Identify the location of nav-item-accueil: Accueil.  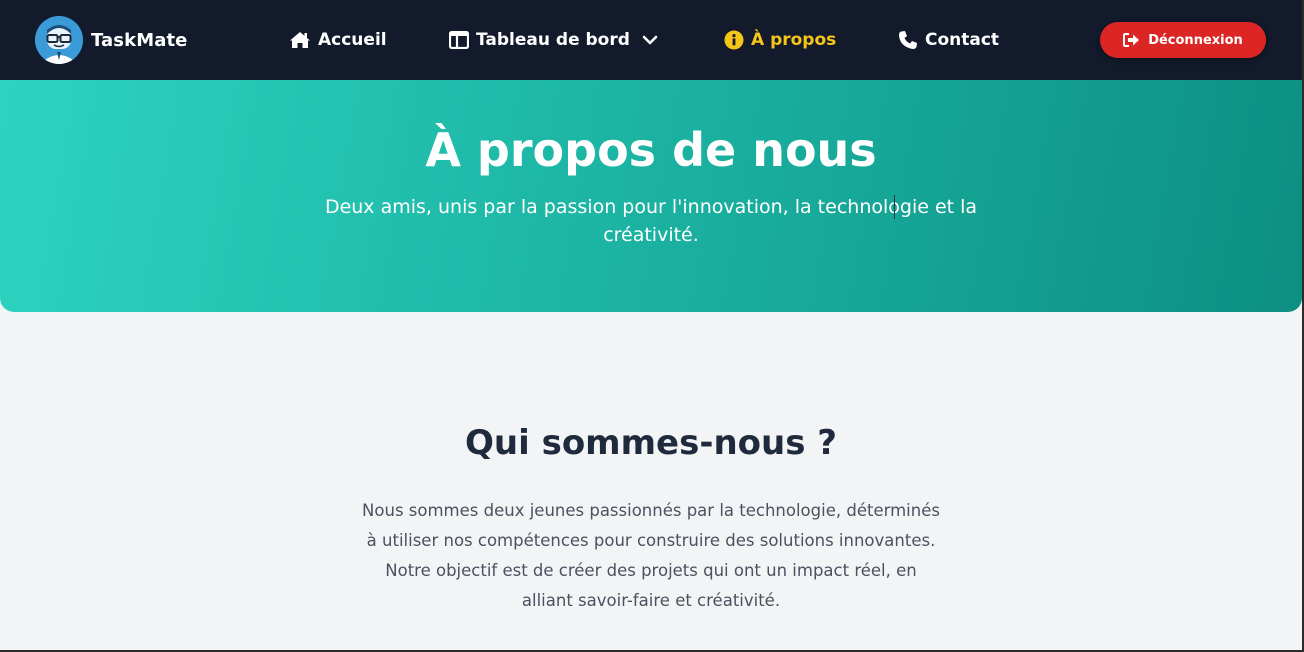
(338, 40).